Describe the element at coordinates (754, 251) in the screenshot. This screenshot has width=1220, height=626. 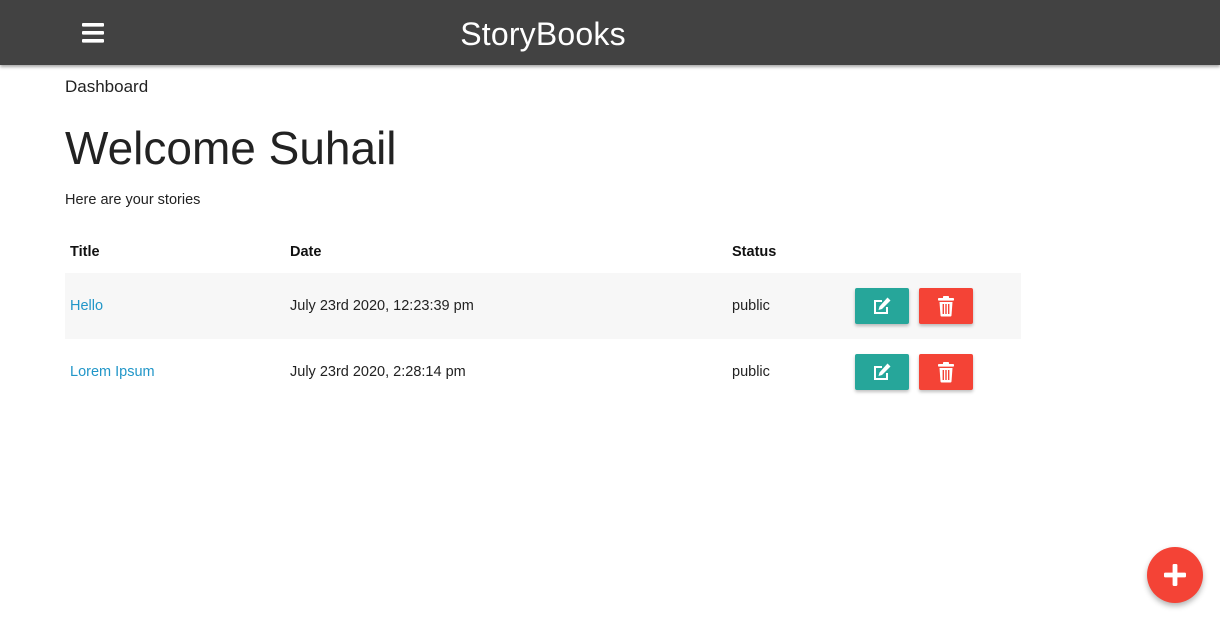
I see `column-header-status: Status` at that location.